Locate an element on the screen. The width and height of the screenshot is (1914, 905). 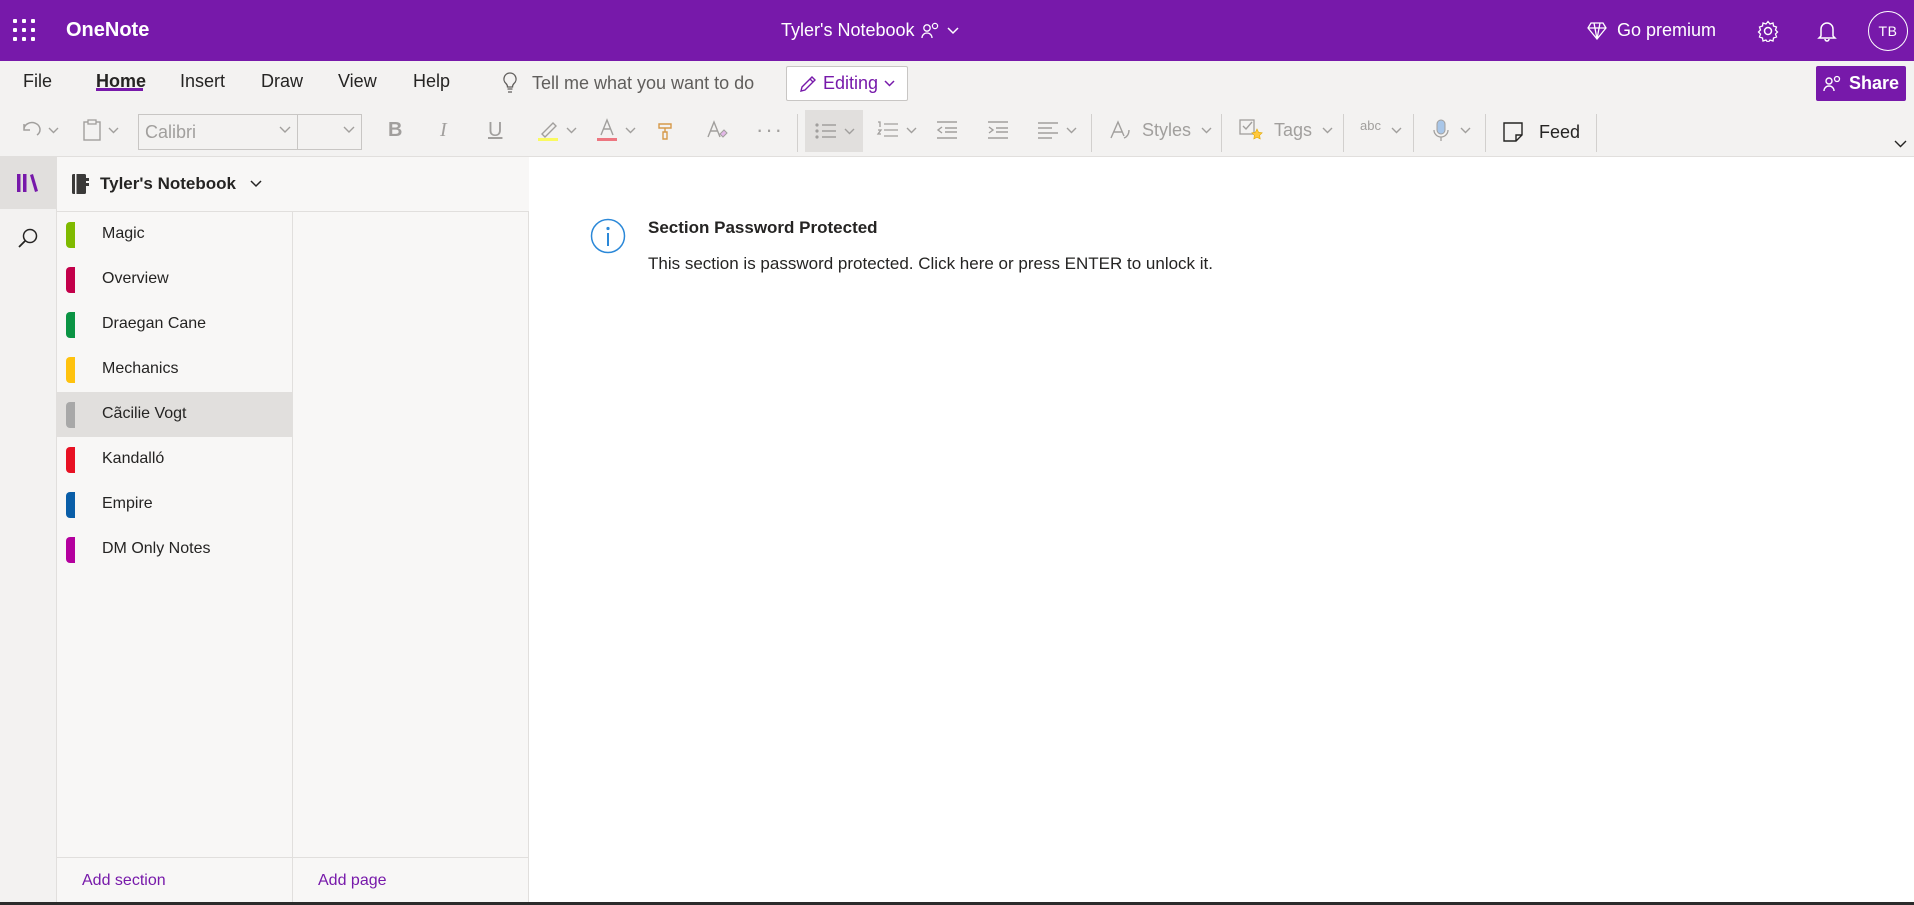
notebook-name: Tyler's Notebook is located at coordinates (168, 183).